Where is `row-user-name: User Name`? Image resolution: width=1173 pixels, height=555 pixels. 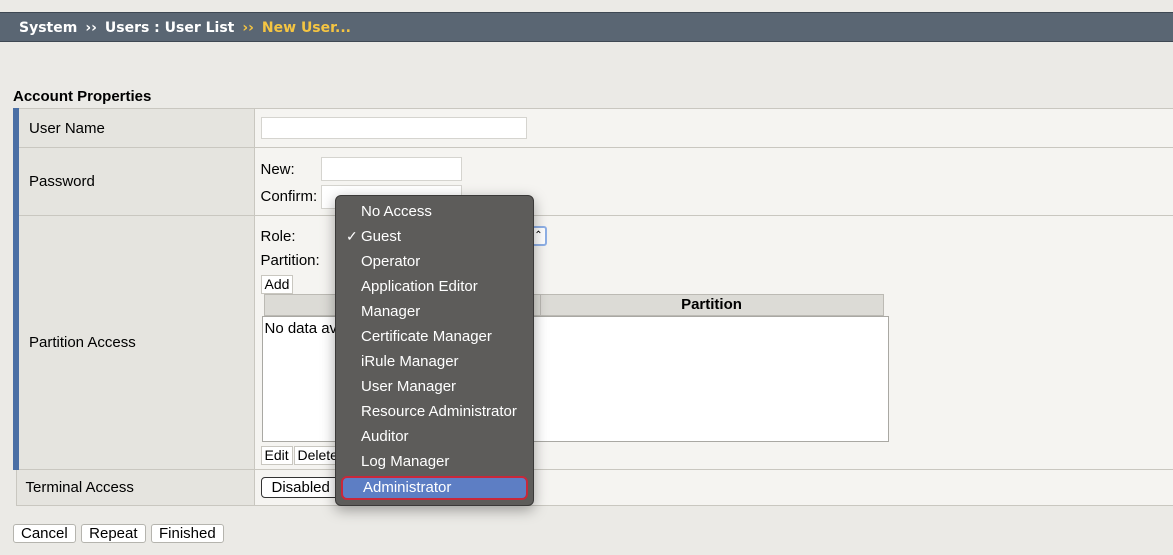
row-user-name: User Name is located at coordinates (593, 128).